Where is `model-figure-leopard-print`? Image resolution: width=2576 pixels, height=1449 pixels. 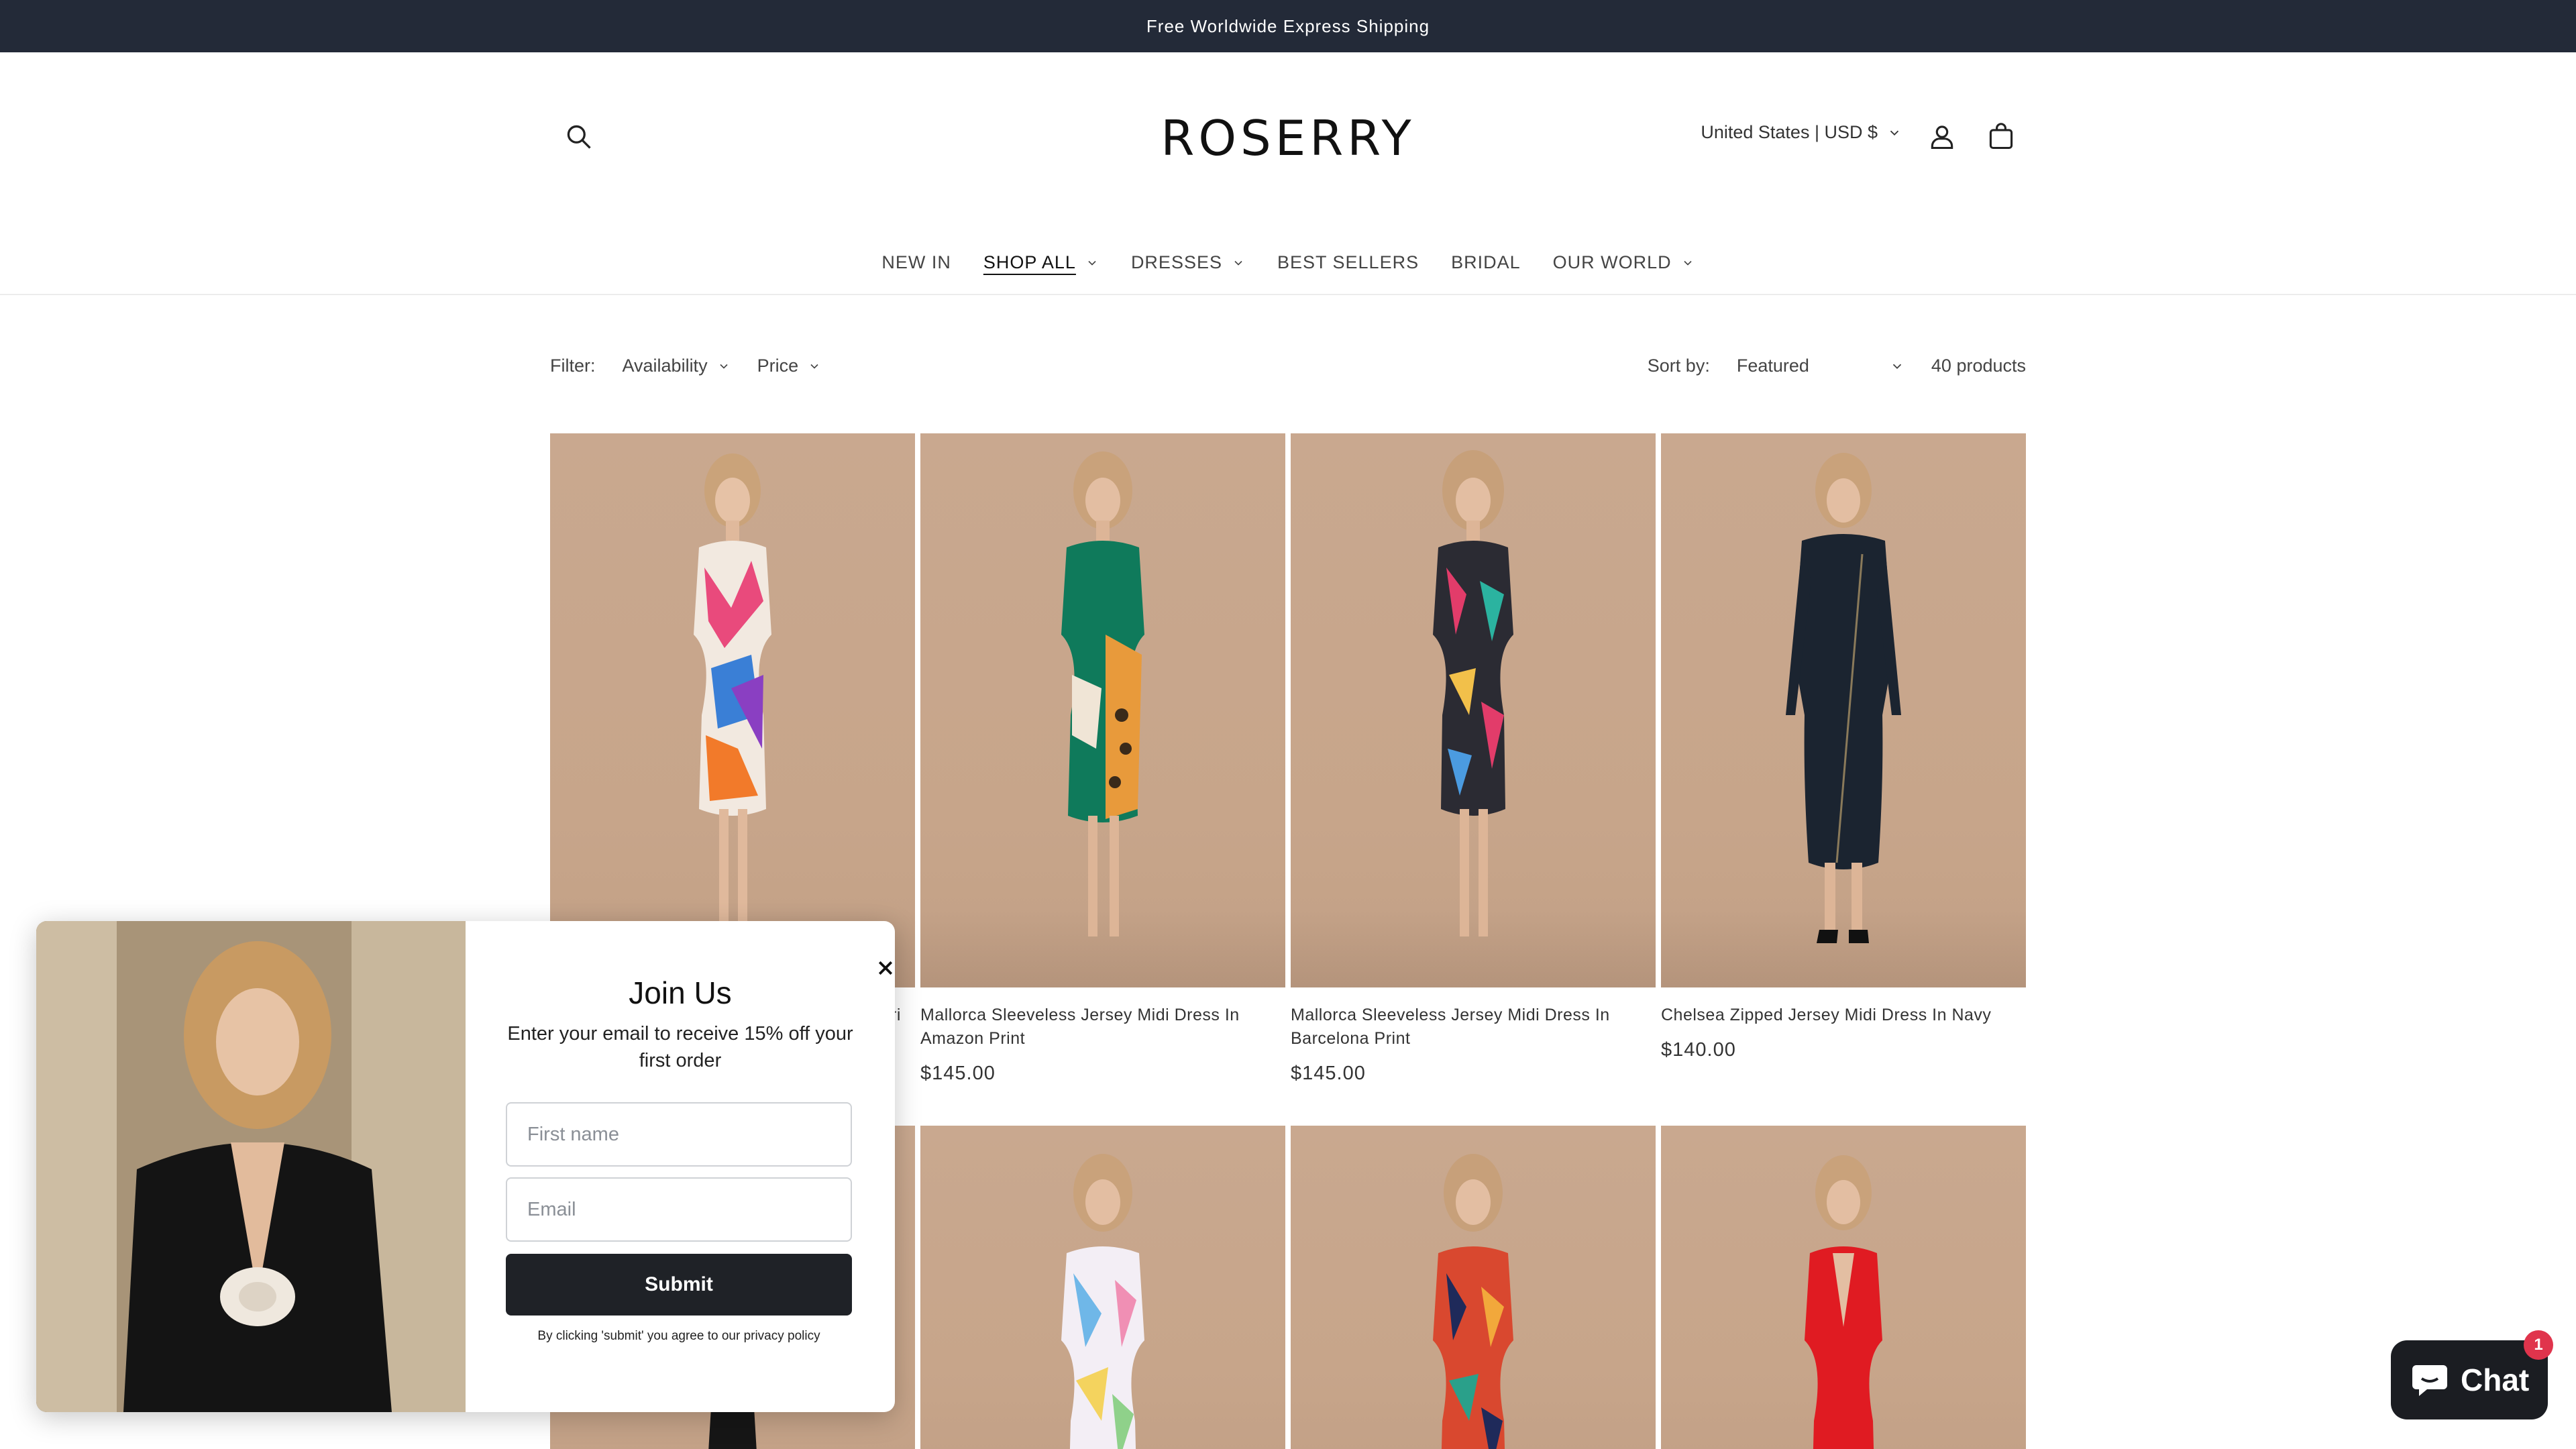 model-figure-leopard-print is located at coordinates (1473, 1301).